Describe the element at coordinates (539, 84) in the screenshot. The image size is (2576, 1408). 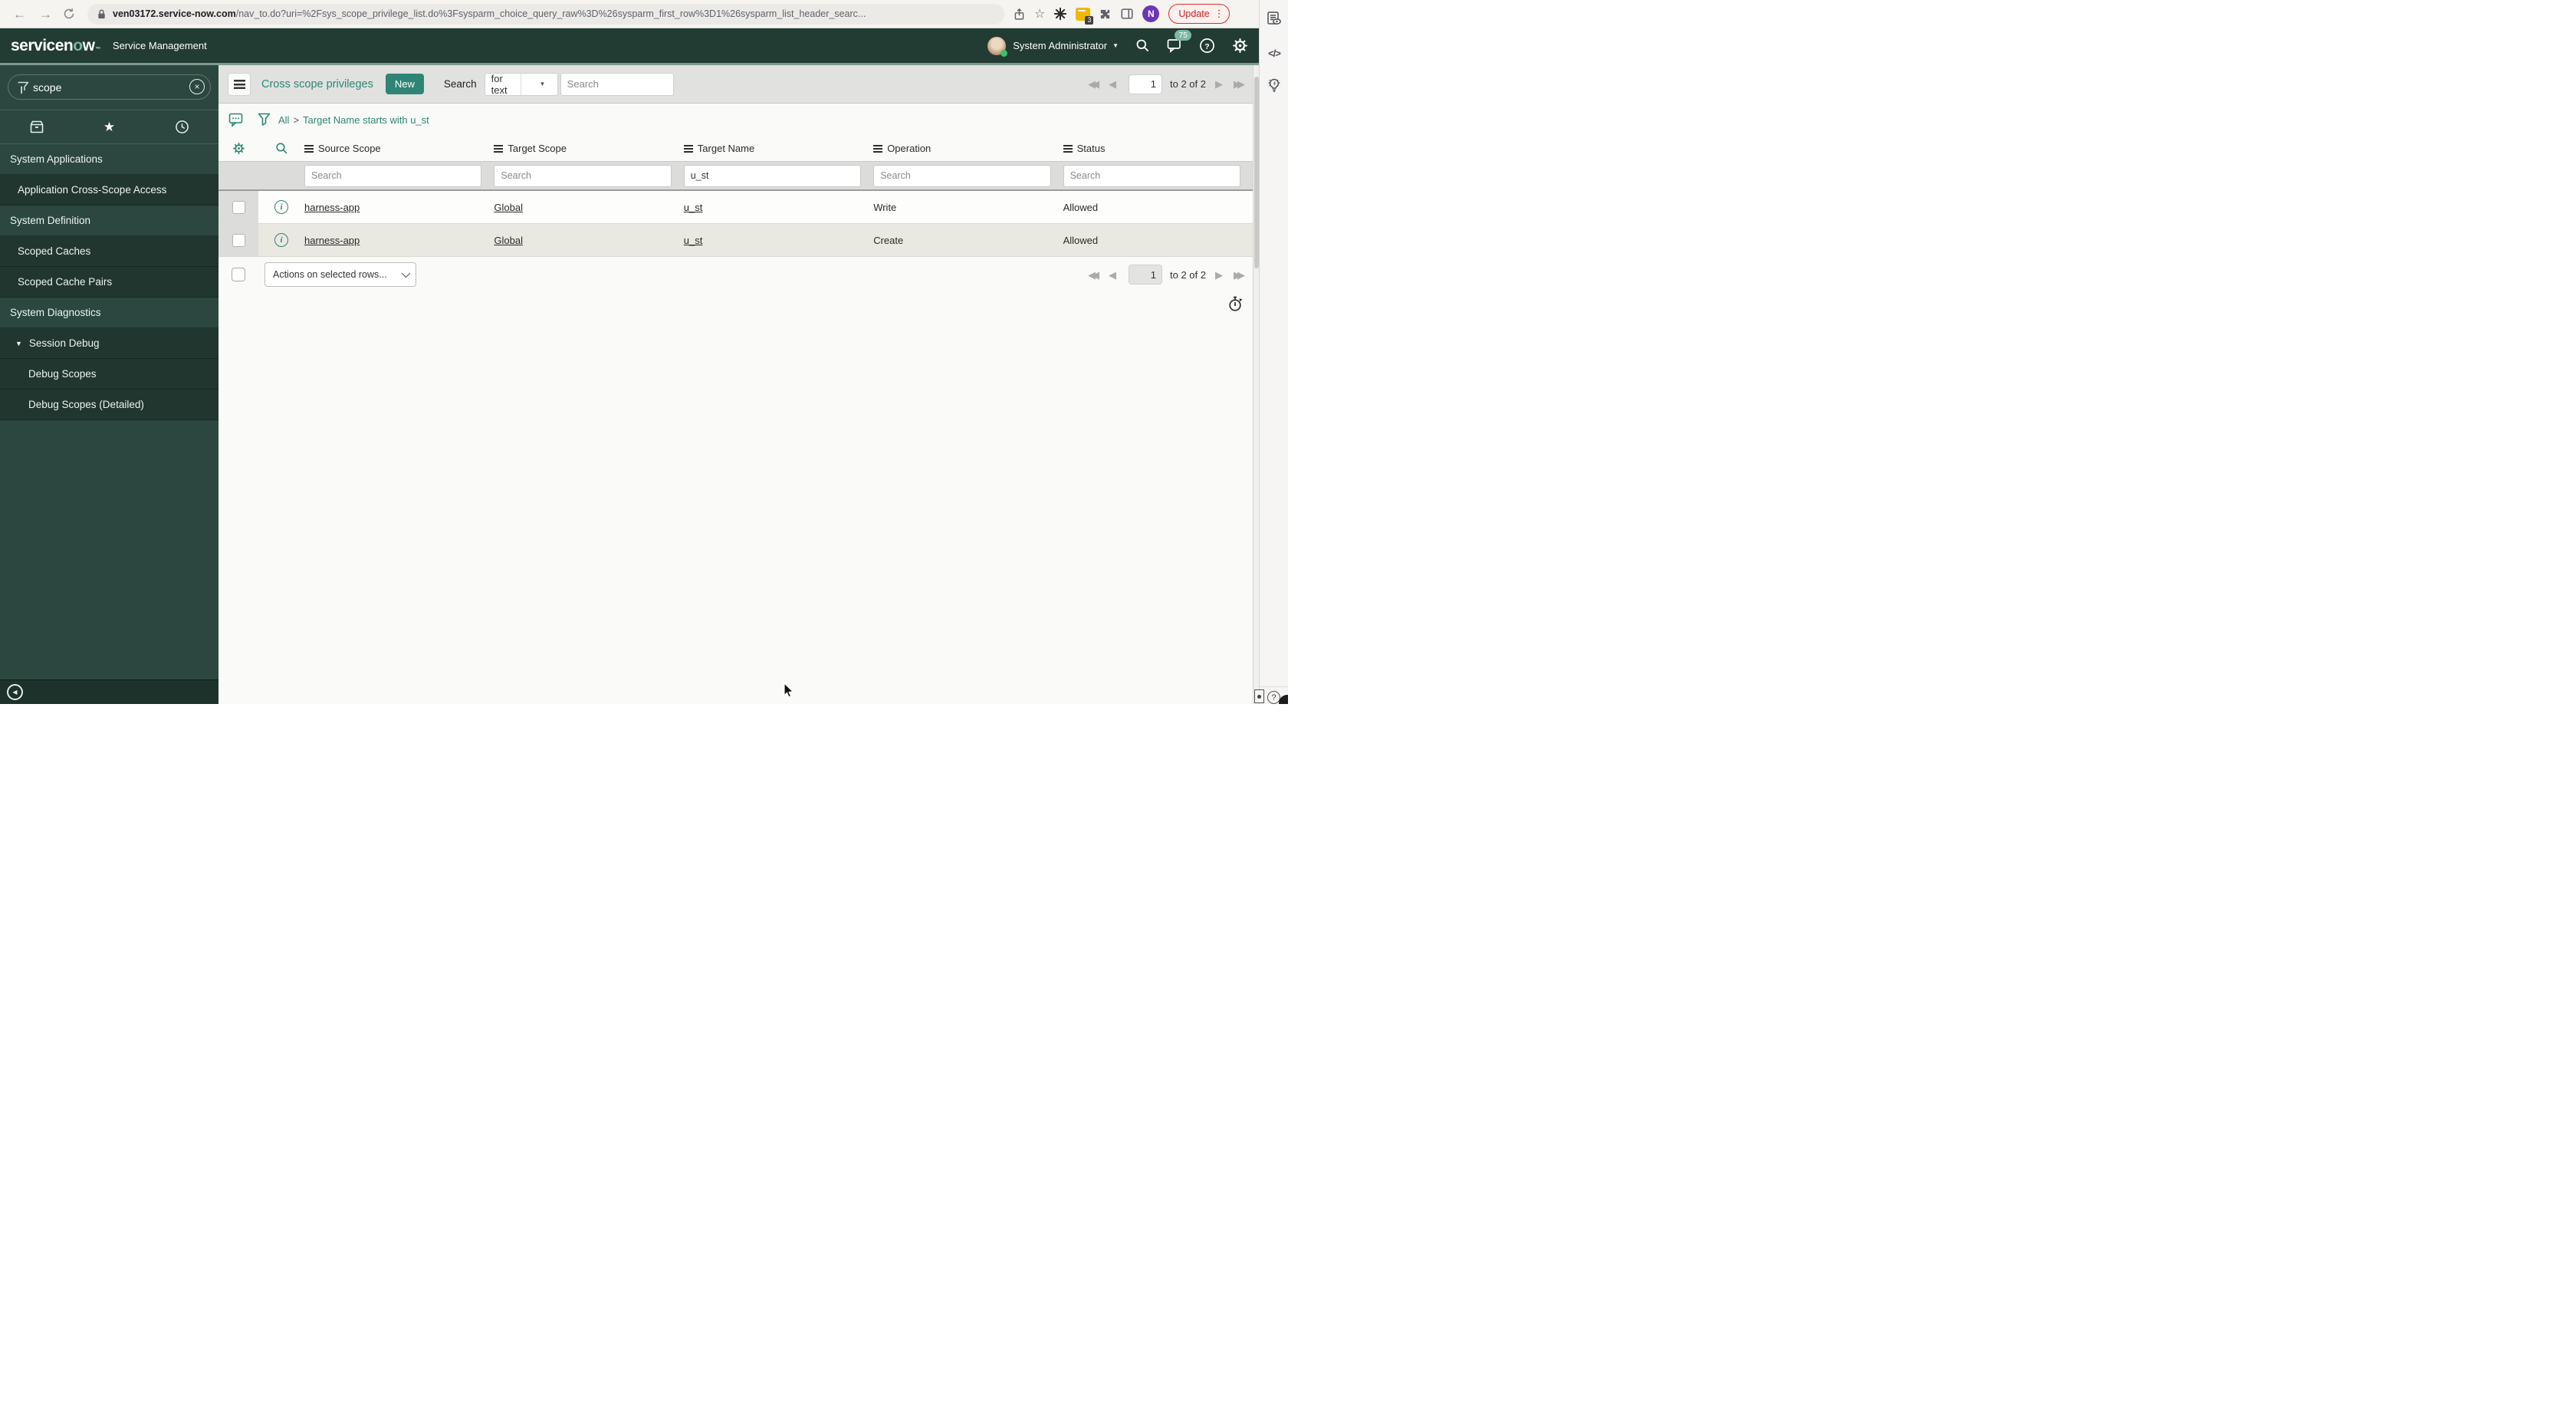
I see `select-caret-icon: ▼` at that location.